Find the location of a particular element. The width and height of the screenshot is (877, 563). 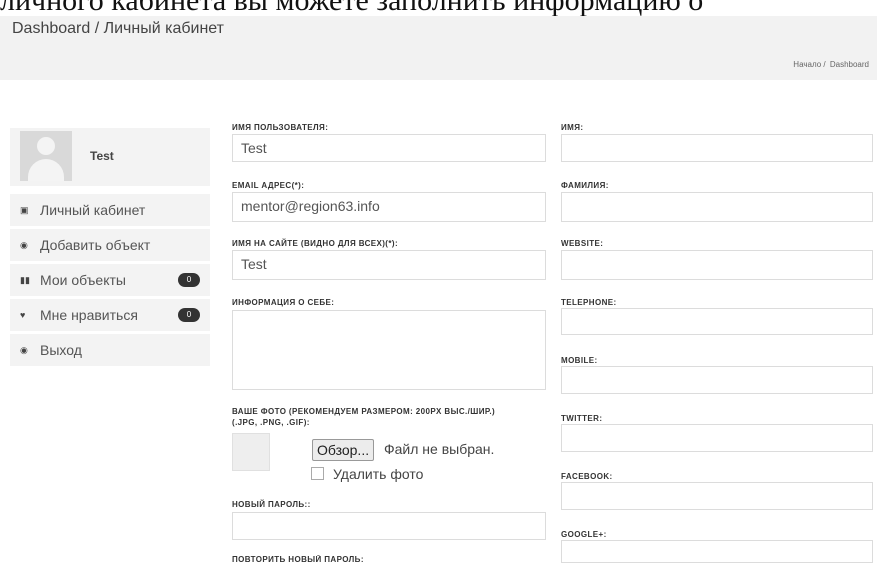

sidebar-item-favorites: ♥ Мне нравиться 0 is located at coordinates (110, 316).